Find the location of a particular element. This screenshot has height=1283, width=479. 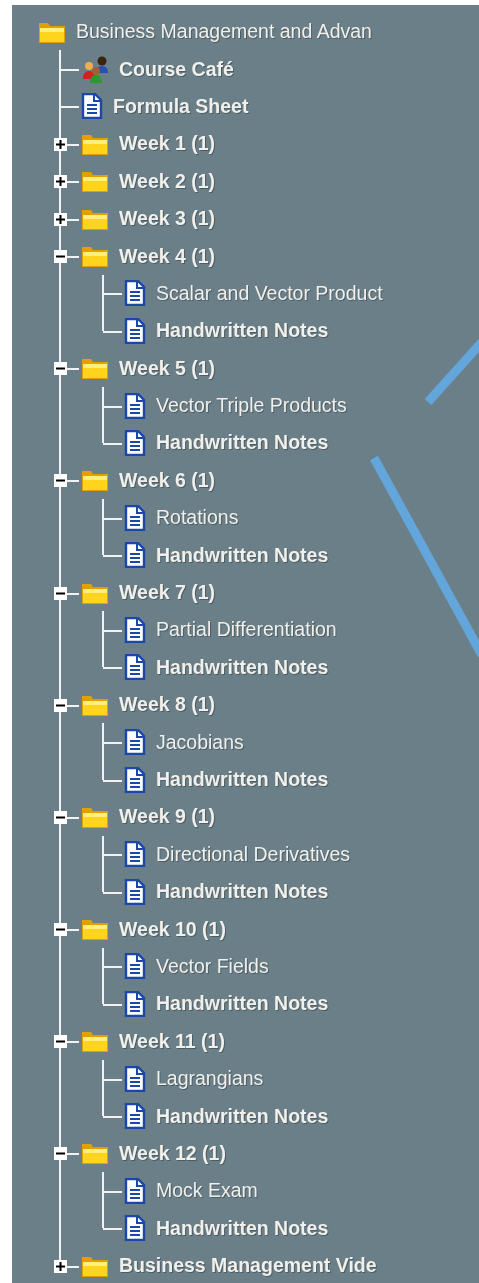

tree-item-label: Week 7 (1) is located at coordinates (167, 593).